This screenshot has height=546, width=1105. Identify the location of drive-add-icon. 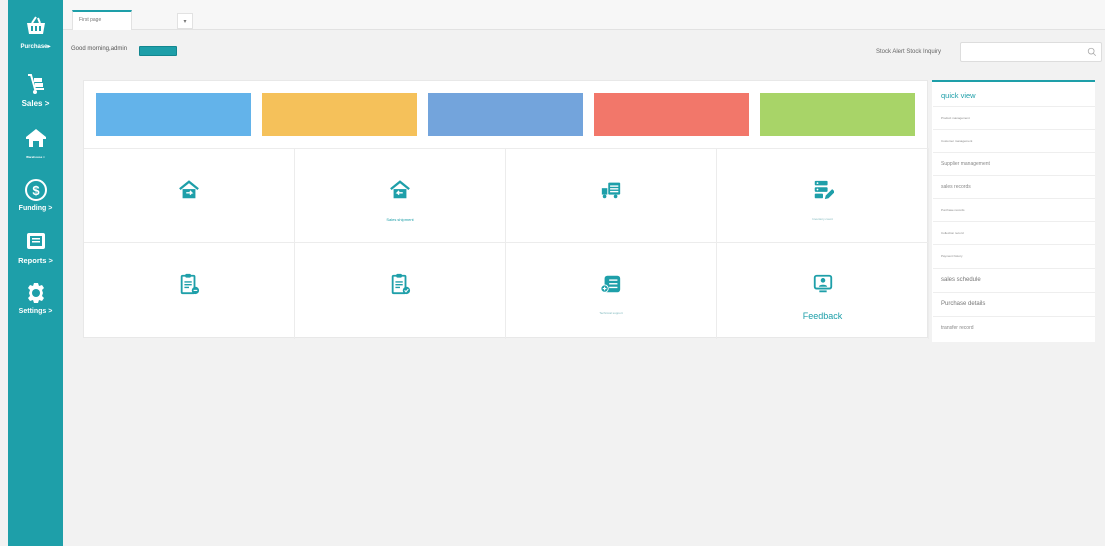
(610, 284).